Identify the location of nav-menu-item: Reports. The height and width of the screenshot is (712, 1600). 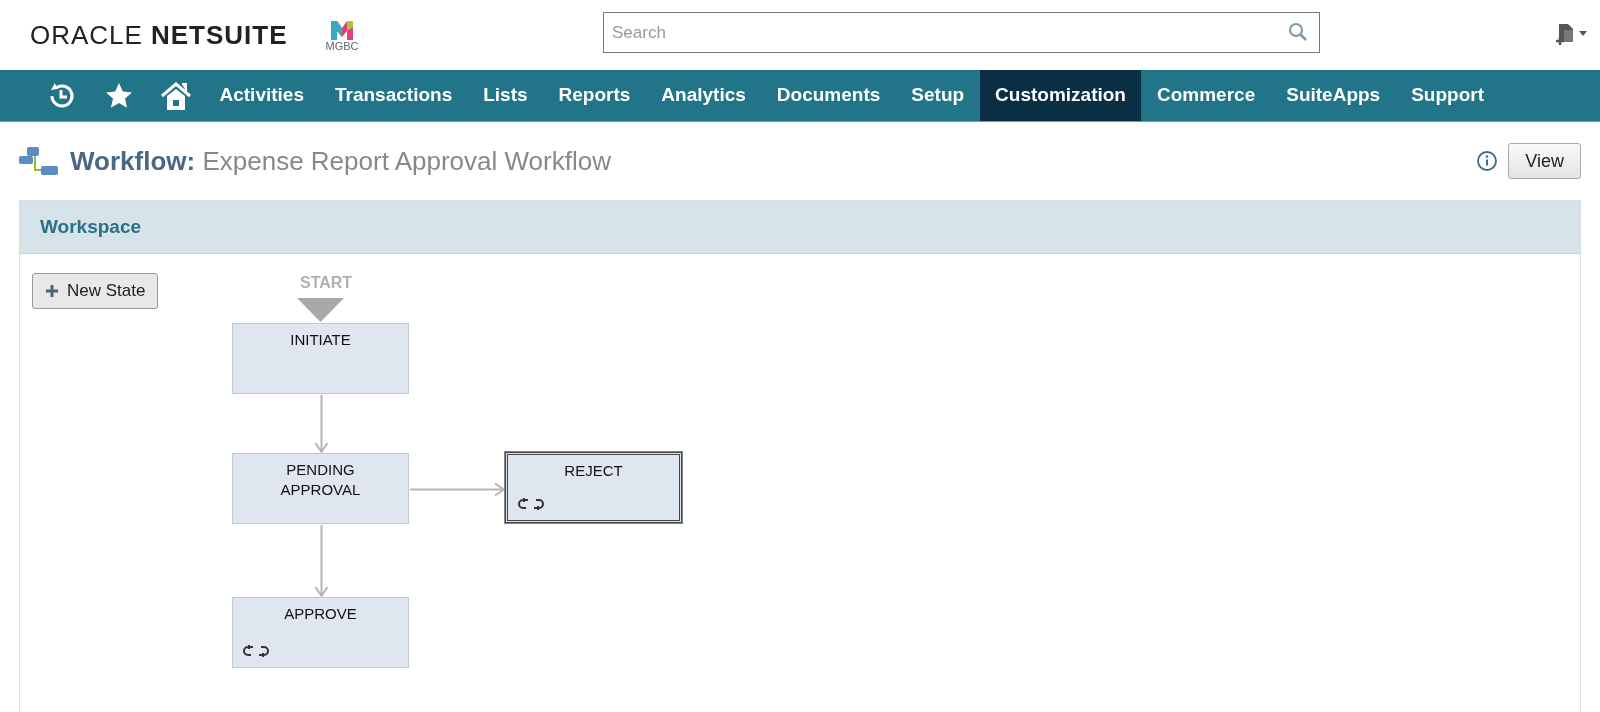
(594, 95).